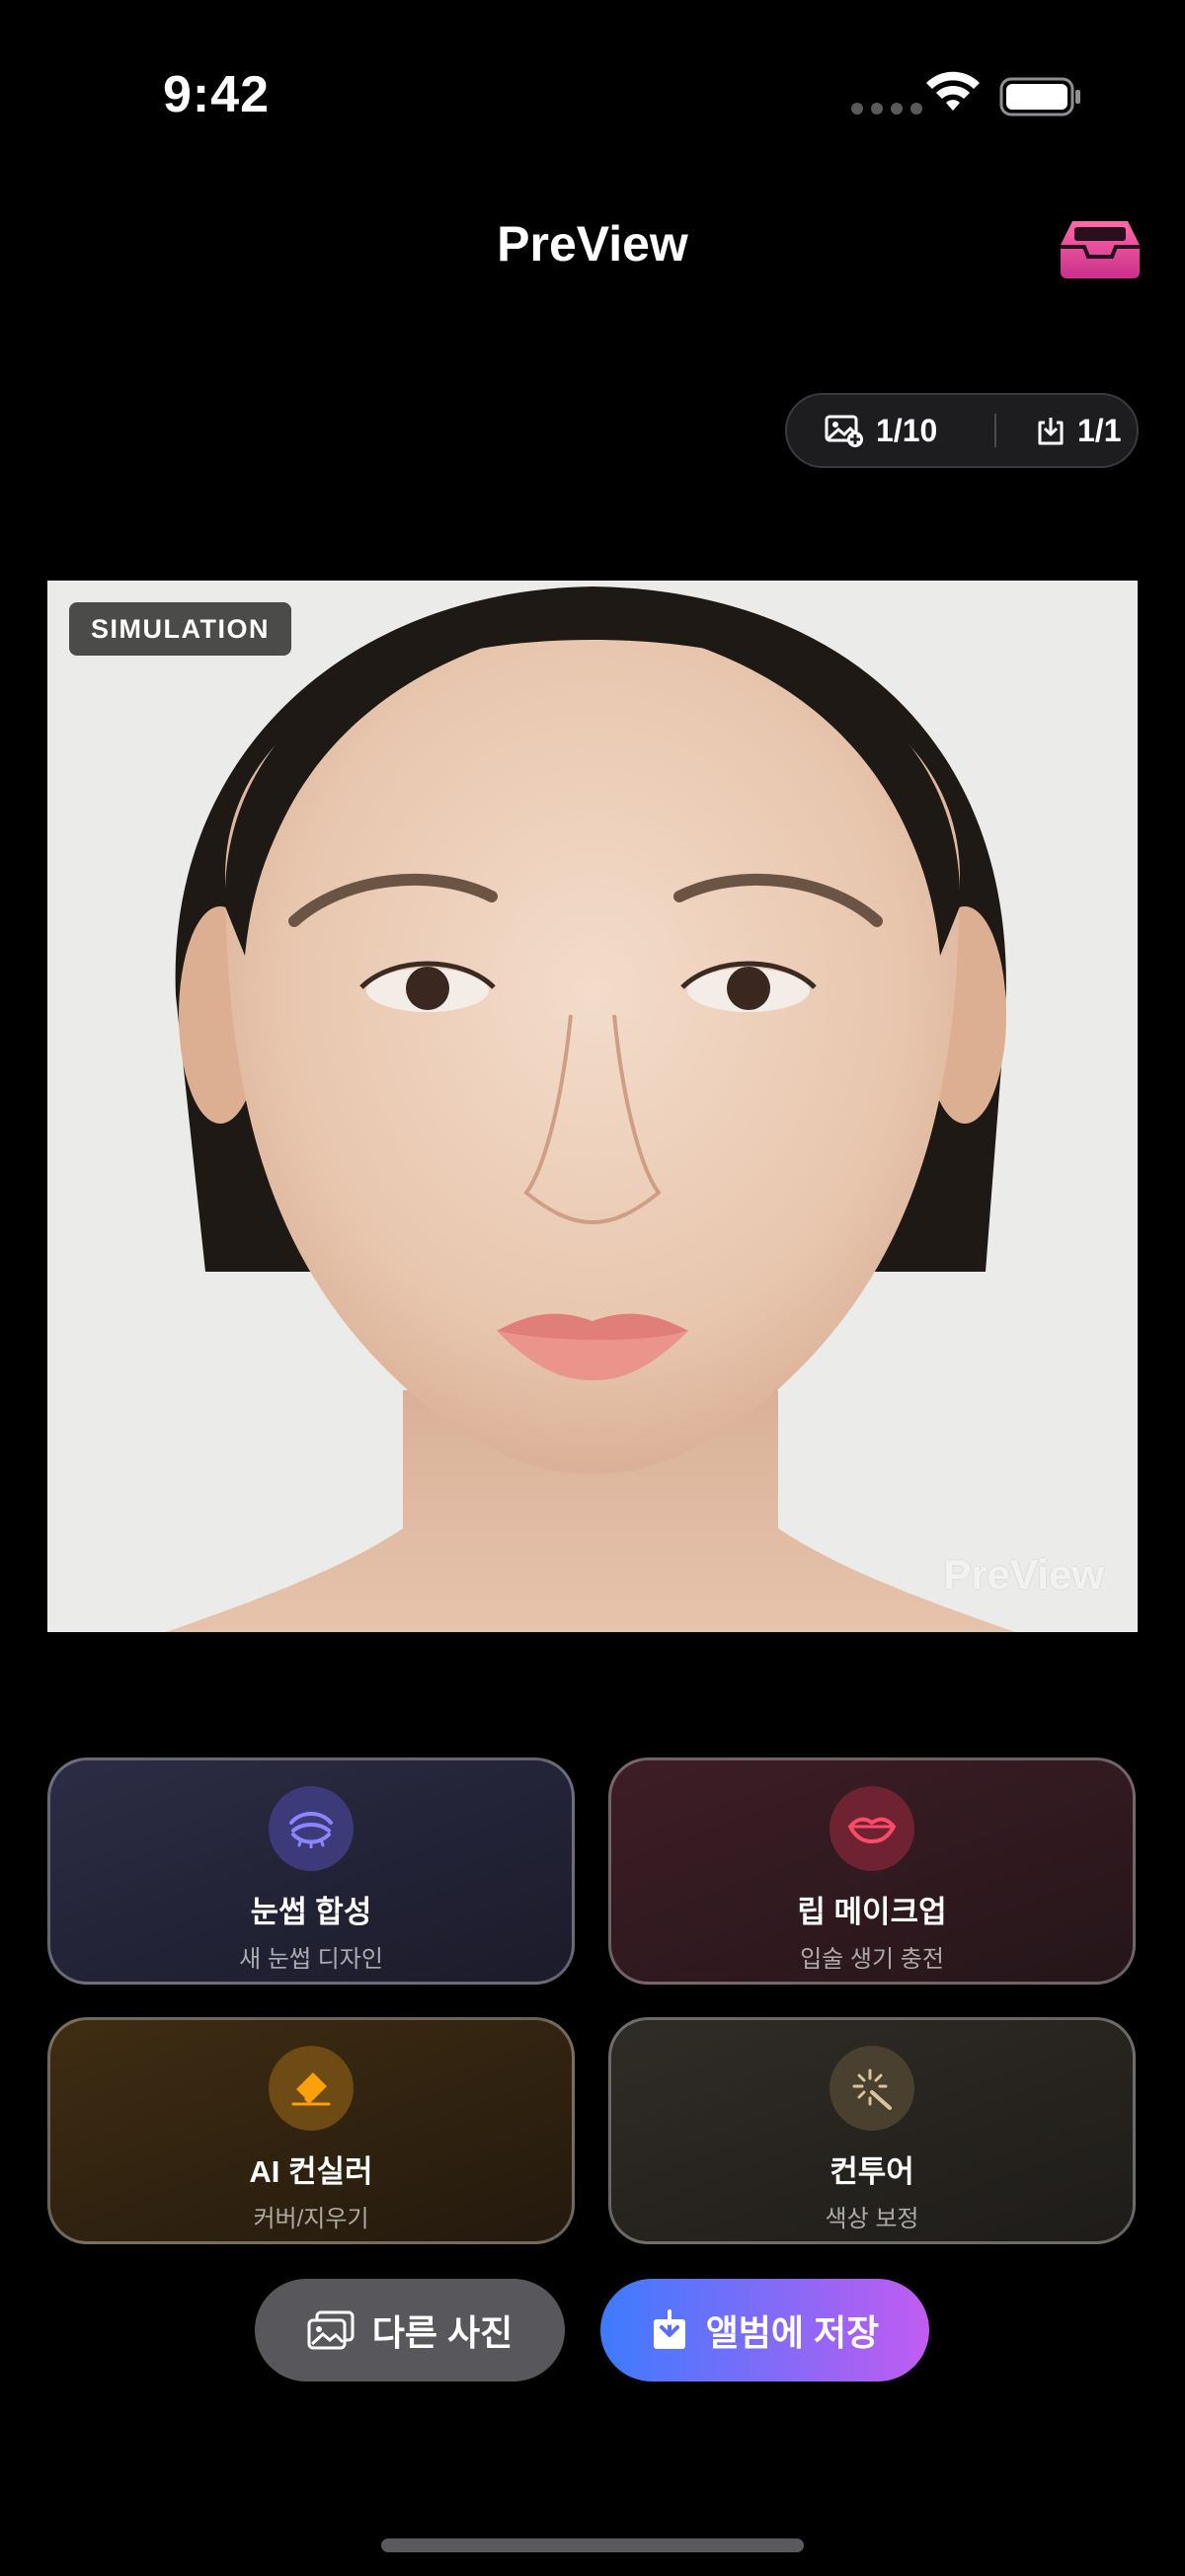 The image size is (1185, 2576). What do you see at coordinates (1100, 430) in the screenshot?
I see `download-count: 1/1` at bounding box center [1100, 430].